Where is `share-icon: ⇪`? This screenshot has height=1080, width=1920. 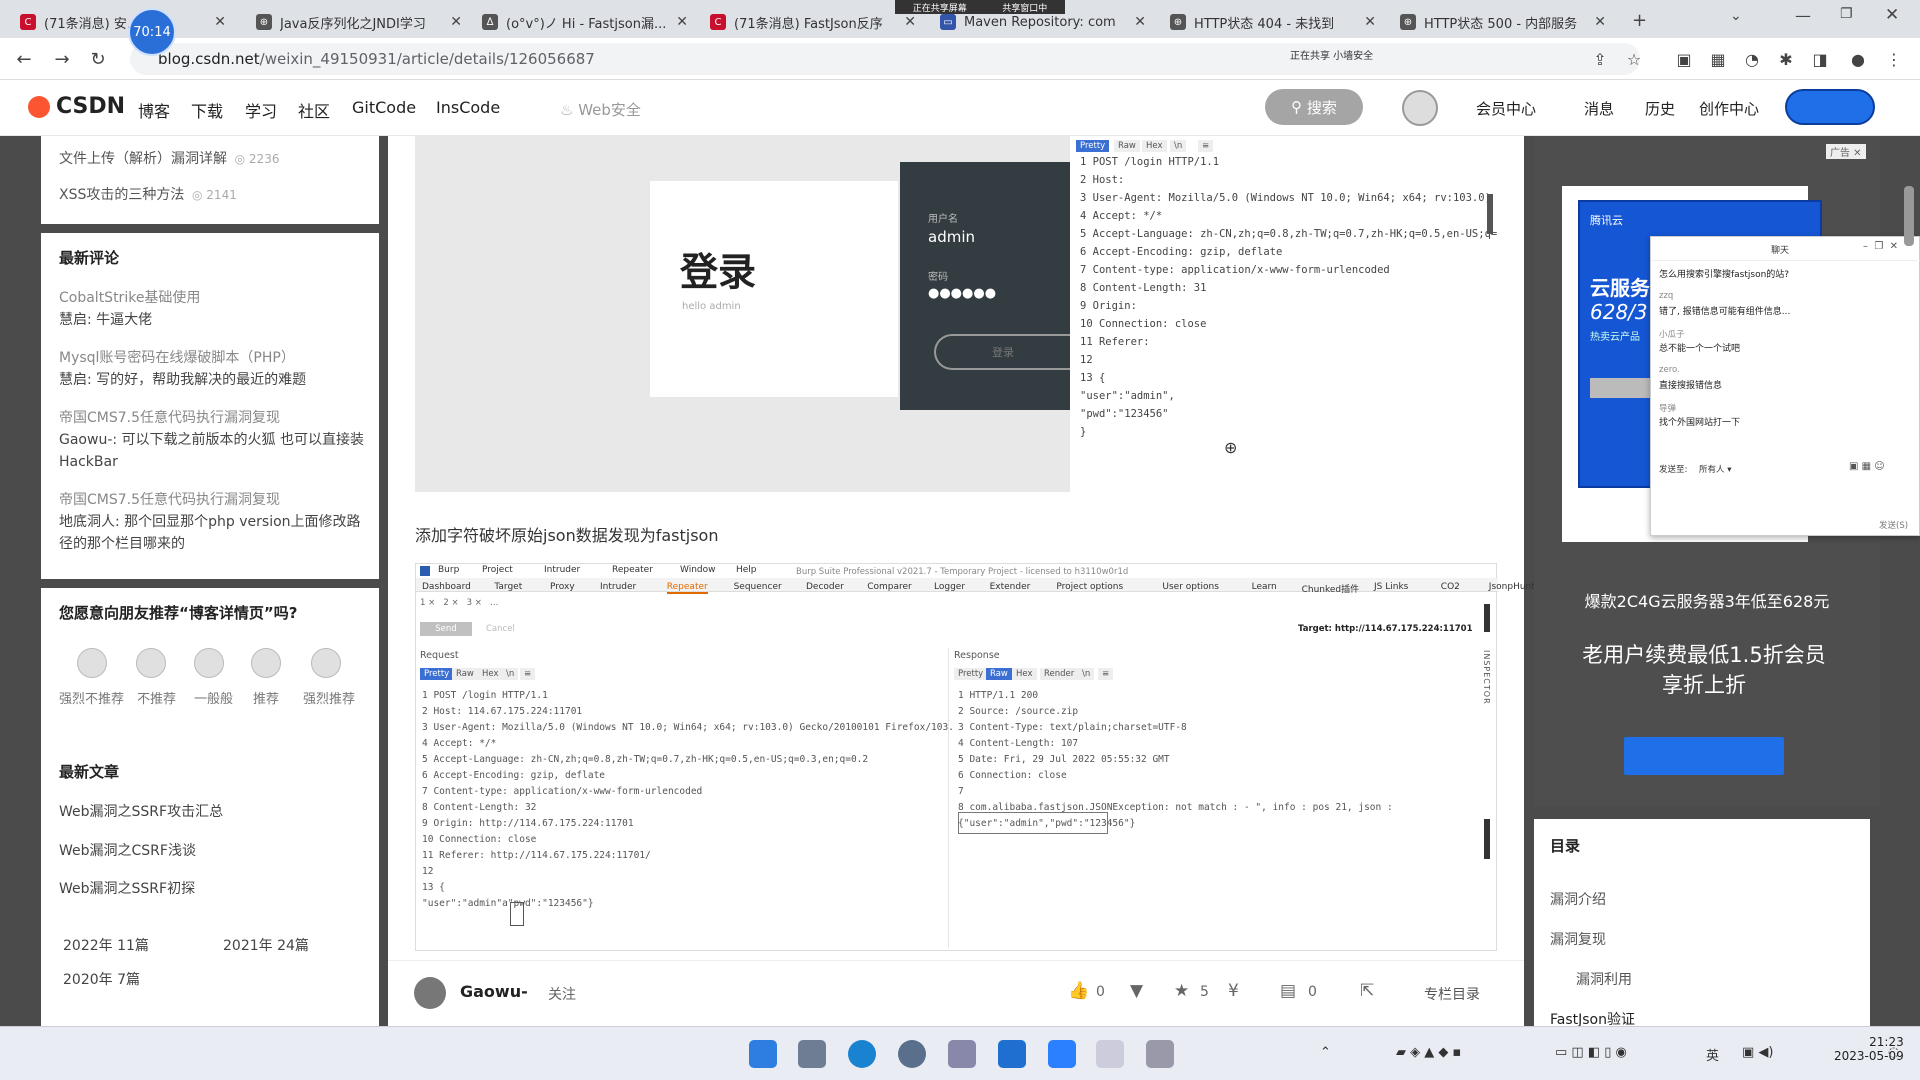 share-icon: ⇪ is located at coordinates (1600, 59).